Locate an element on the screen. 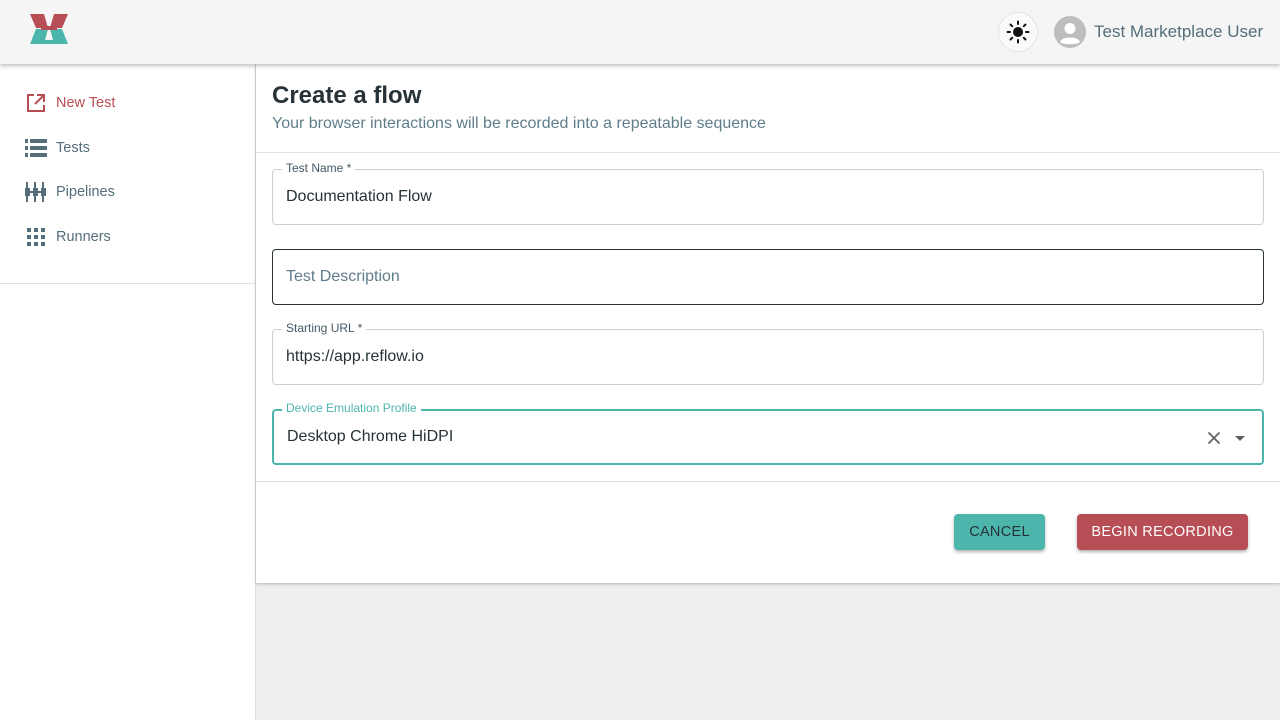 This screenshot has height=720, width=1280. list-icon is located at coordinates (36, 148).